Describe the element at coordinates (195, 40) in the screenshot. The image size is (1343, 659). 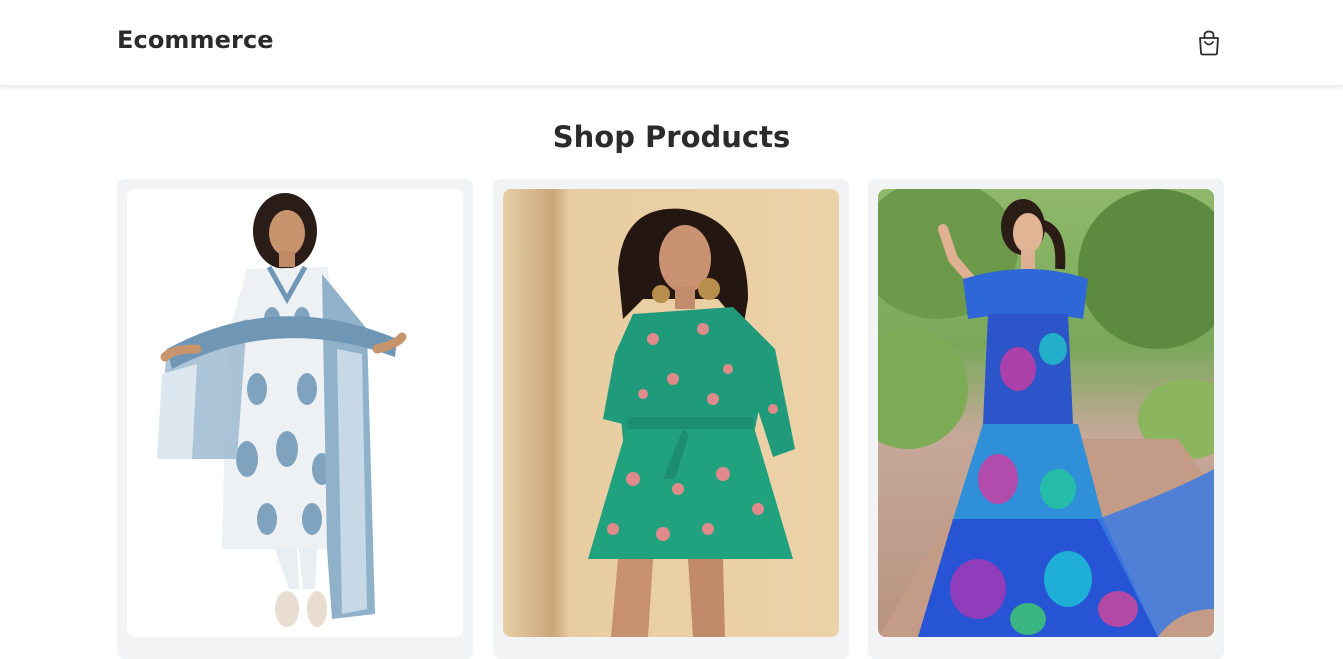
I see `brand-logo: Ecommerce` at that location.